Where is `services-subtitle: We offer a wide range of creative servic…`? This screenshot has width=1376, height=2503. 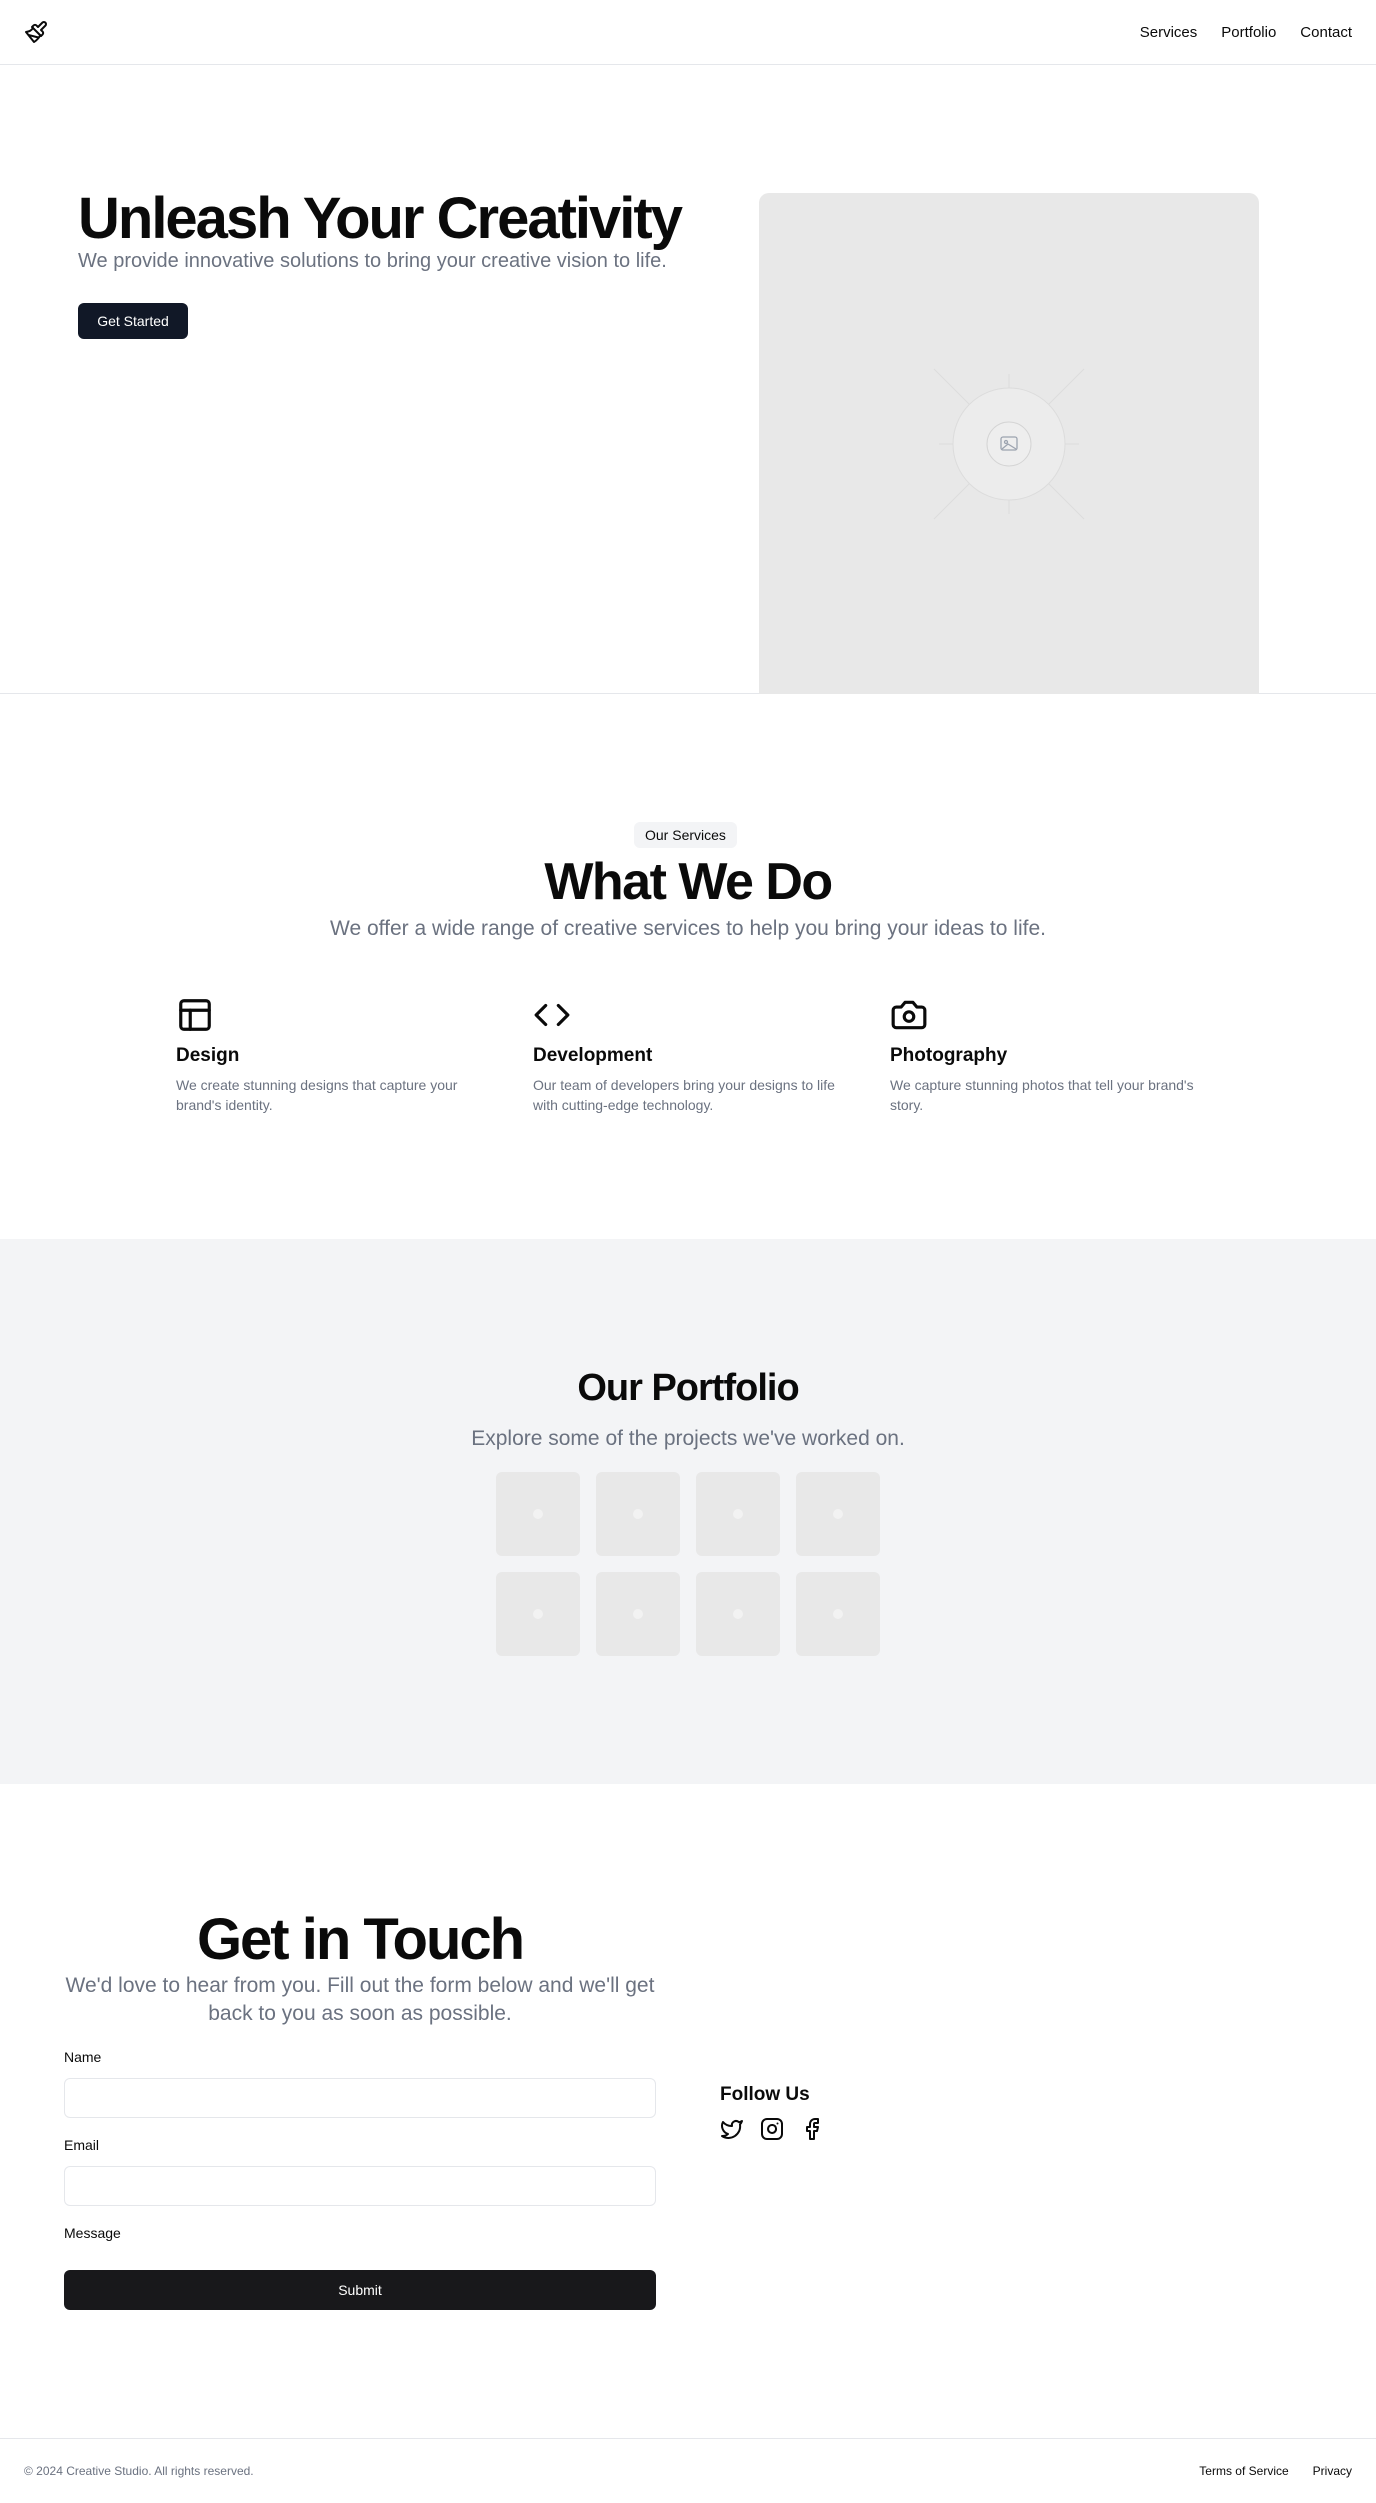
services-subtitle: We offer a wide range of creative servic… is located at coordinates (688, 928).